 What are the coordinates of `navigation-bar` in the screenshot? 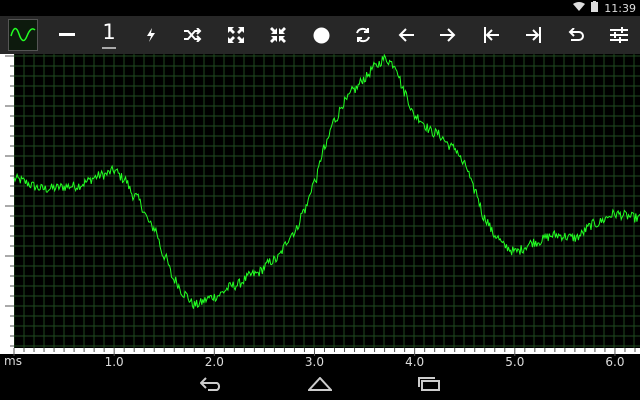 It's located at (320, 385).